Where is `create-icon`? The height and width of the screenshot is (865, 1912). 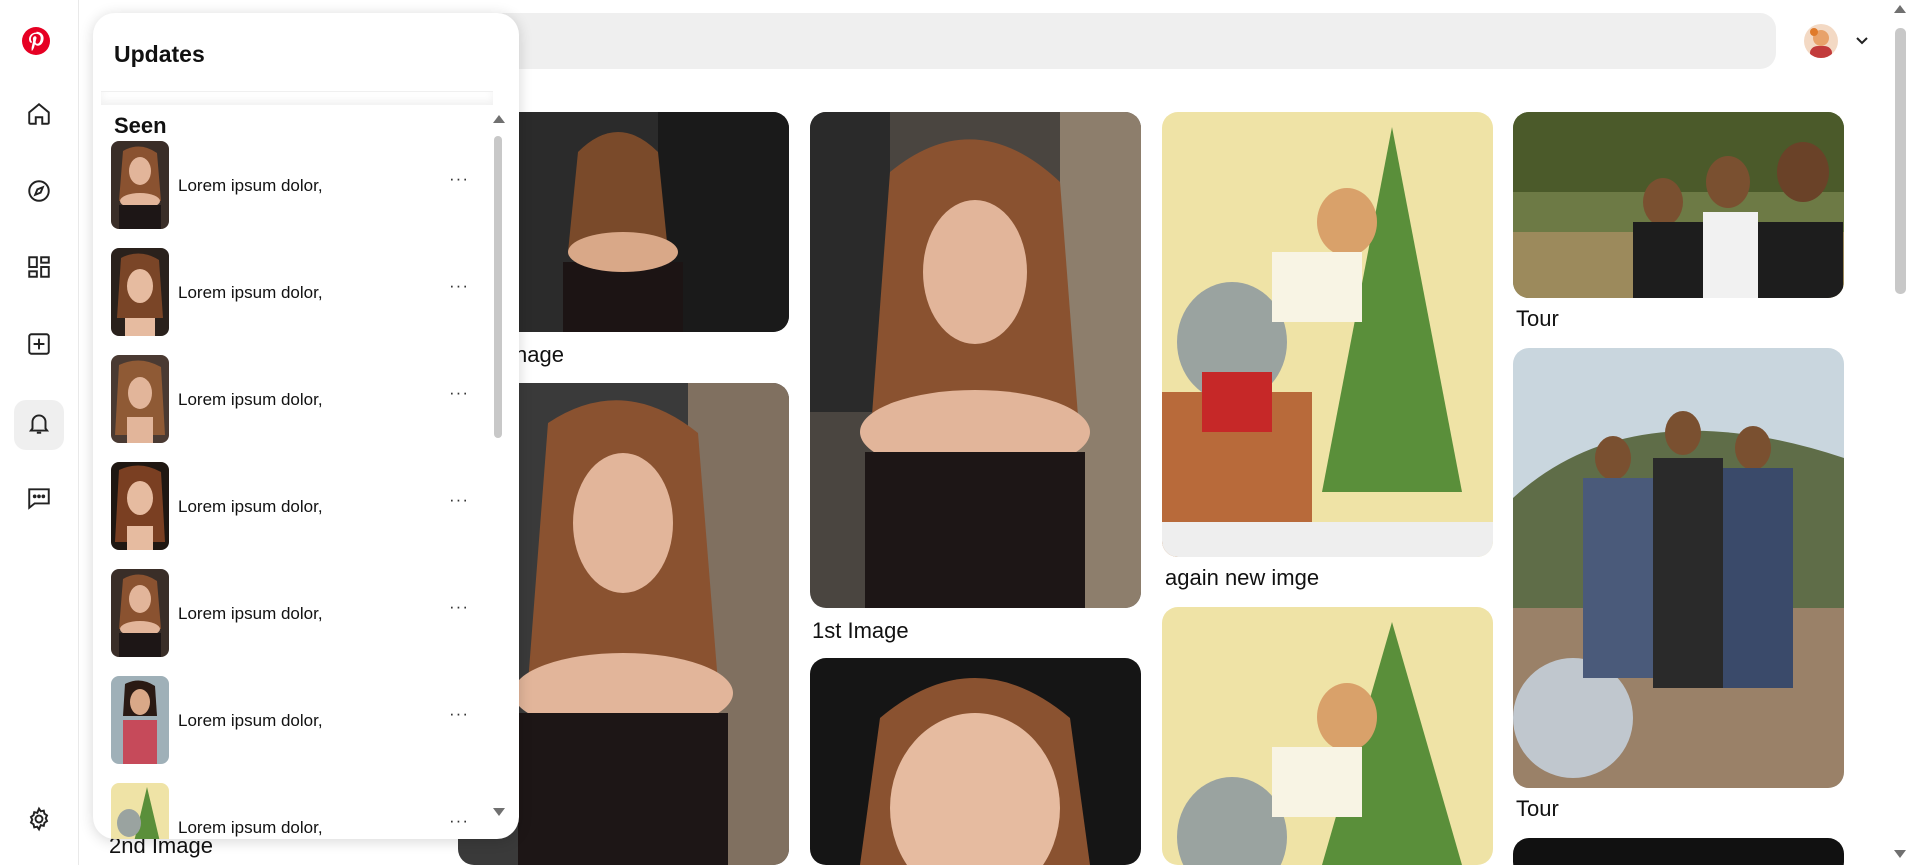
create-icon is located at coordinates (39, 346).